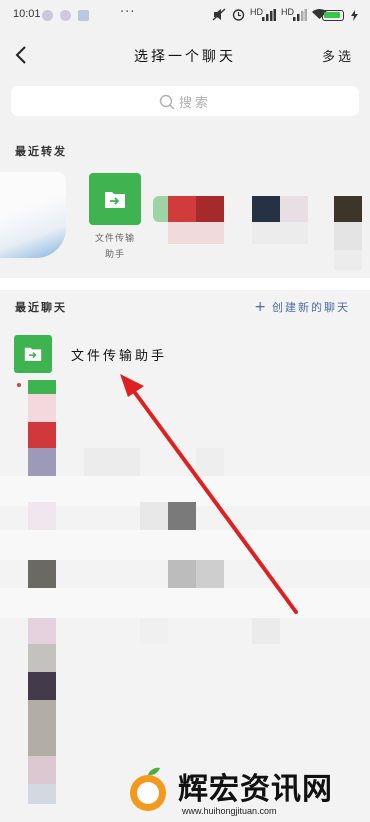 This screenshot has width=370, height=822. Describe the element at coordinates (148, 789) in the screenshot. I see `watermark-logo-icon` at that location.